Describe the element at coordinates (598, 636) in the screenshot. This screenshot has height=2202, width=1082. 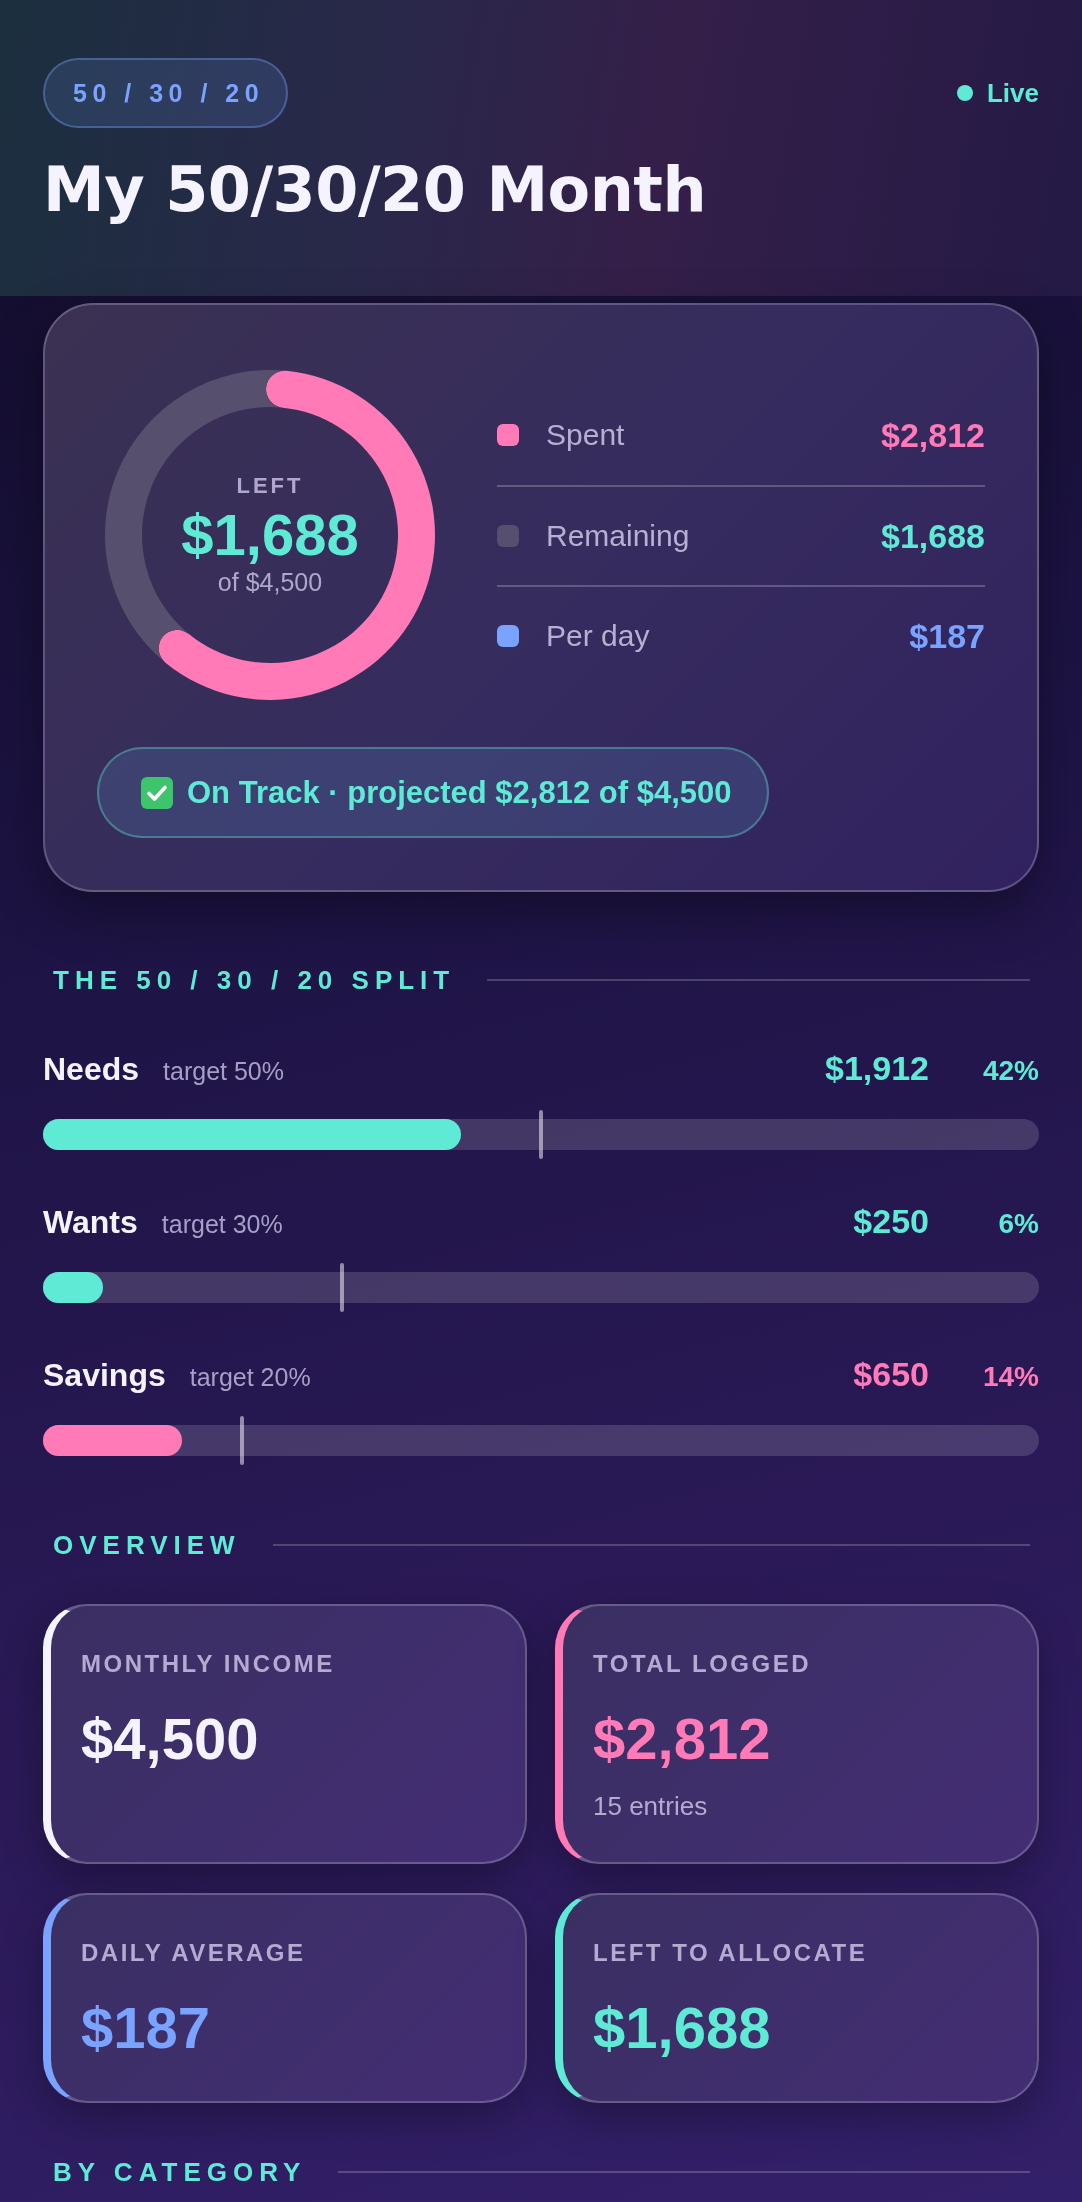
I see `legend-label: Per day` at that location.